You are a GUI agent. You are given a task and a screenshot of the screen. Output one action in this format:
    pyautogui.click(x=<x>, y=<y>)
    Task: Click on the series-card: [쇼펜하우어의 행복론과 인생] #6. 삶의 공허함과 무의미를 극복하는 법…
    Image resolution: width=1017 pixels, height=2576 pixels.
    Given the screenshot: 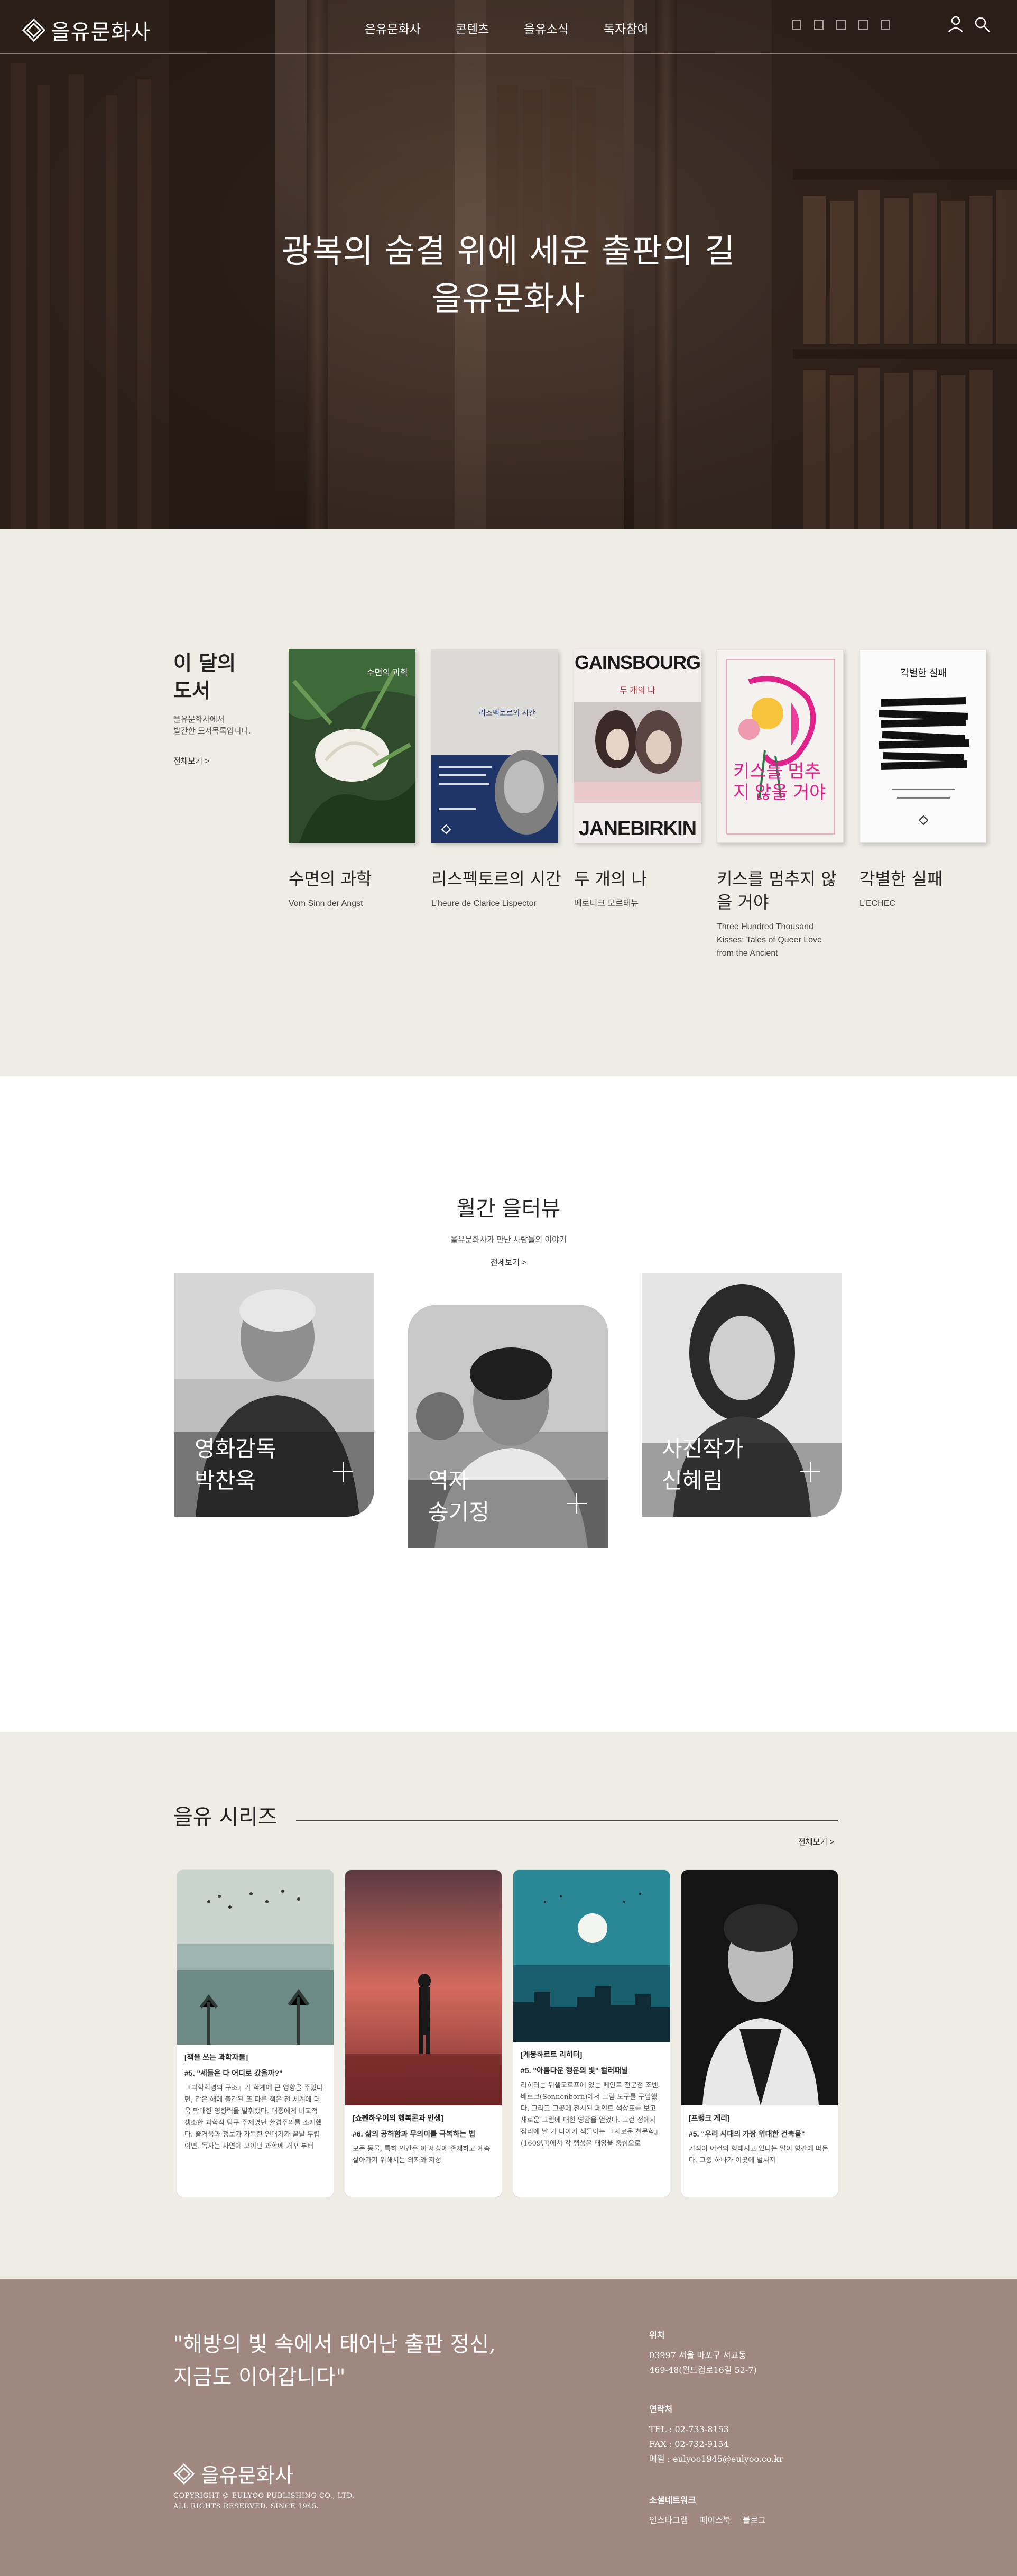 What is the action you would take?
    pyautogui.click(x=424, y=2033)
    